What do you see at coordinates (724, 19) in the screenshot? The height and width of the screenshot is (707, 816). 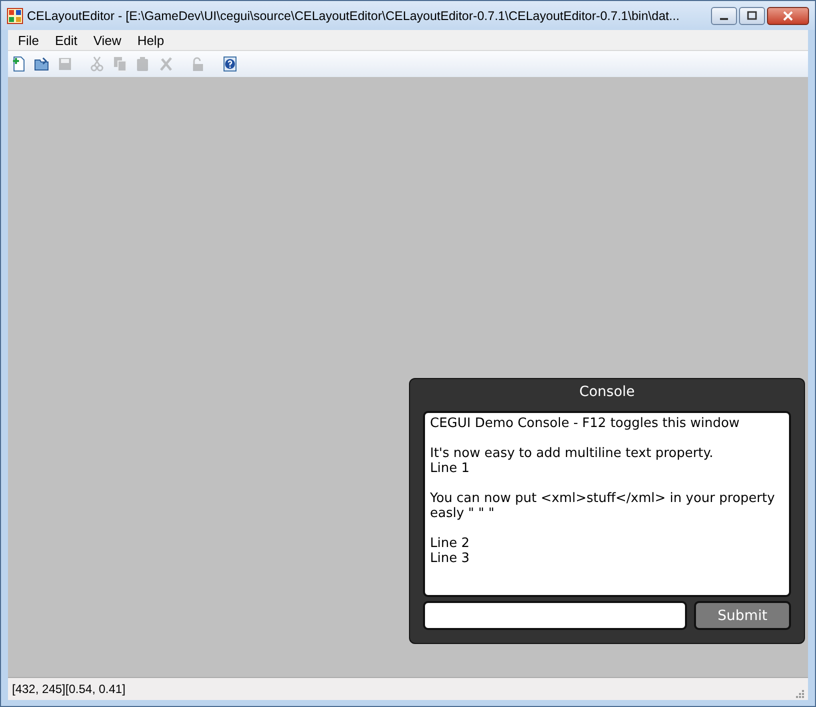 I see `minimize-icon` at bounding box center [724, 19].